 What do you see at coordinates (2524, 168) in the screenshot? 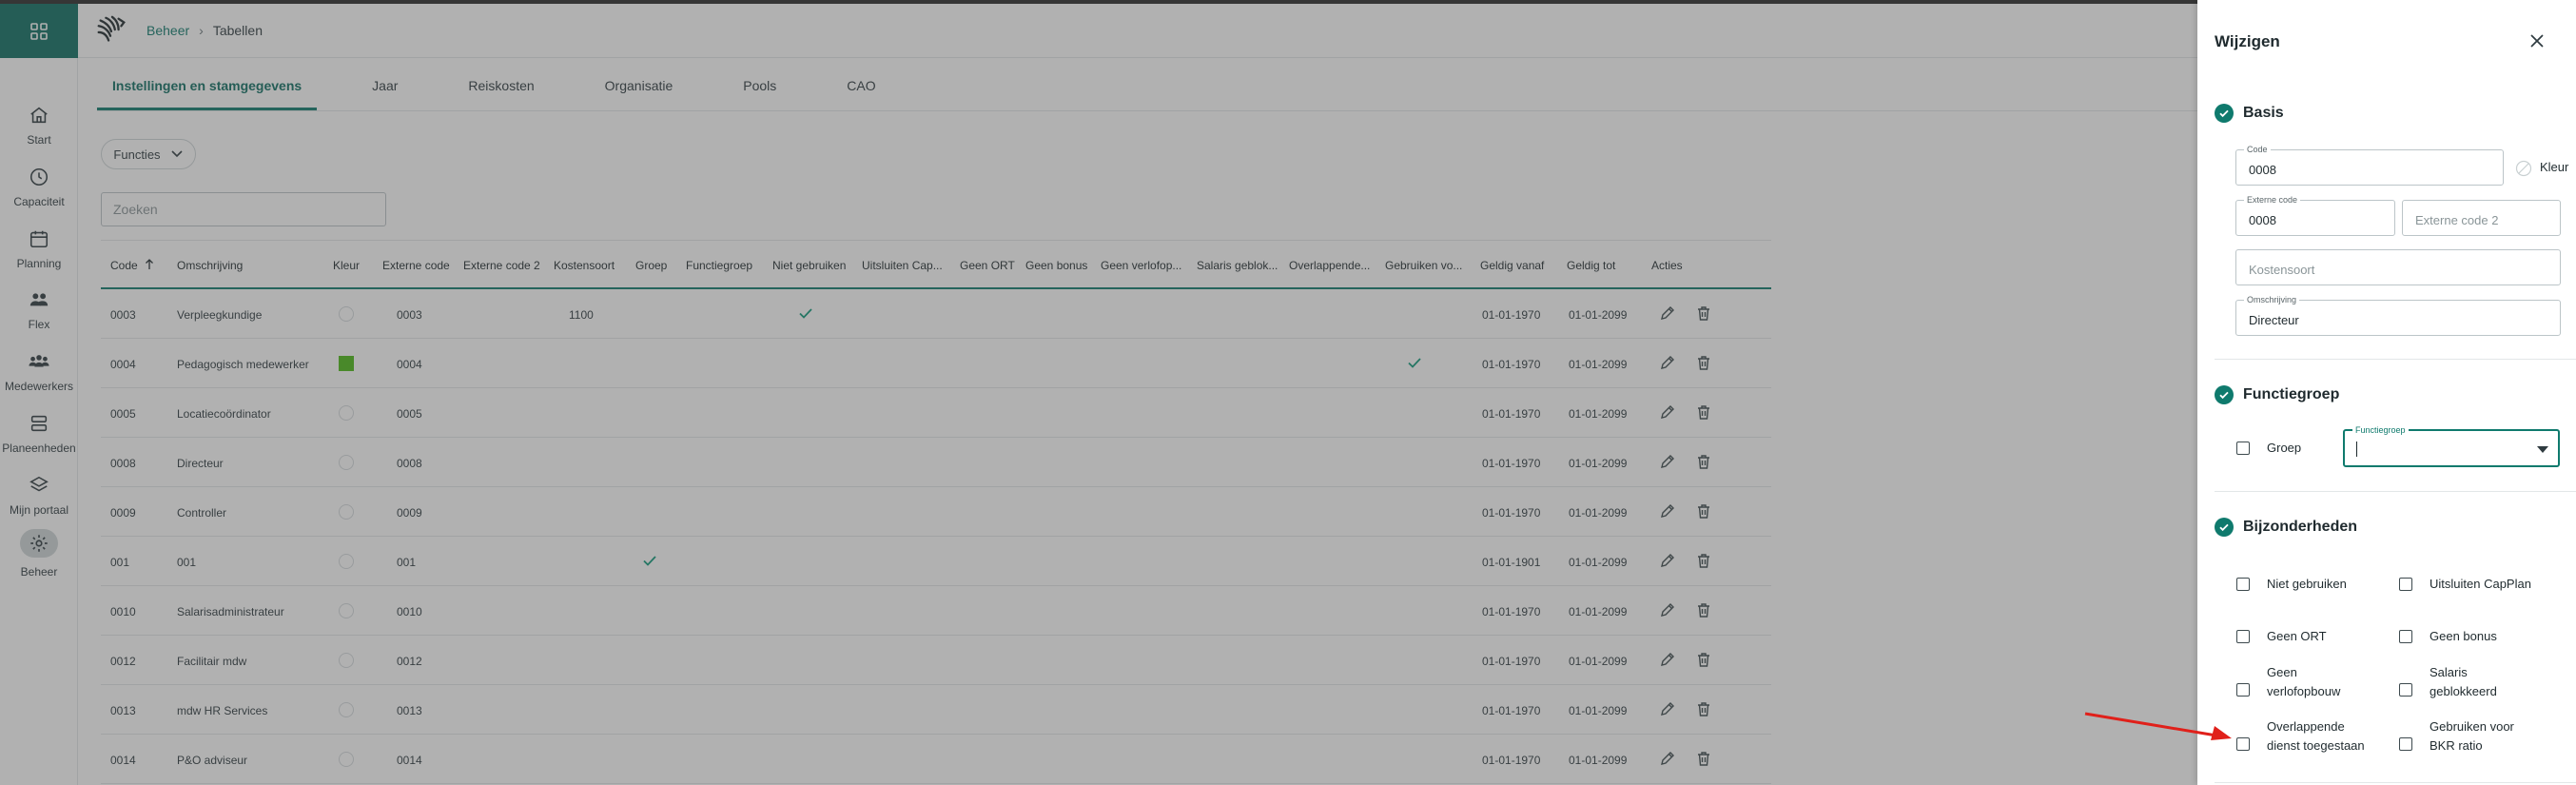
I see `color-swatch-icon` at bounding box center [2524, 168].